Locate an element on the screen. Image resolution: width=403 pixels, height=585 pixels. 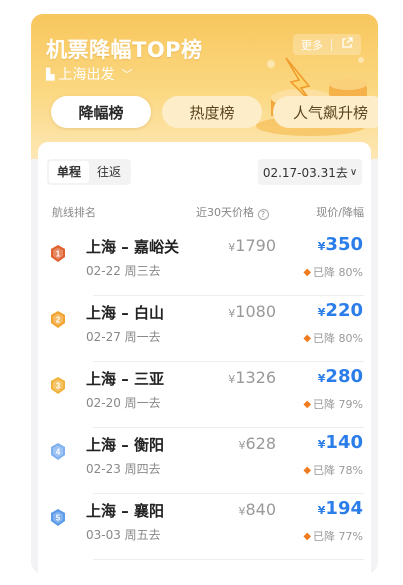
svg-text: 3 is located at coordinates (58, 386).